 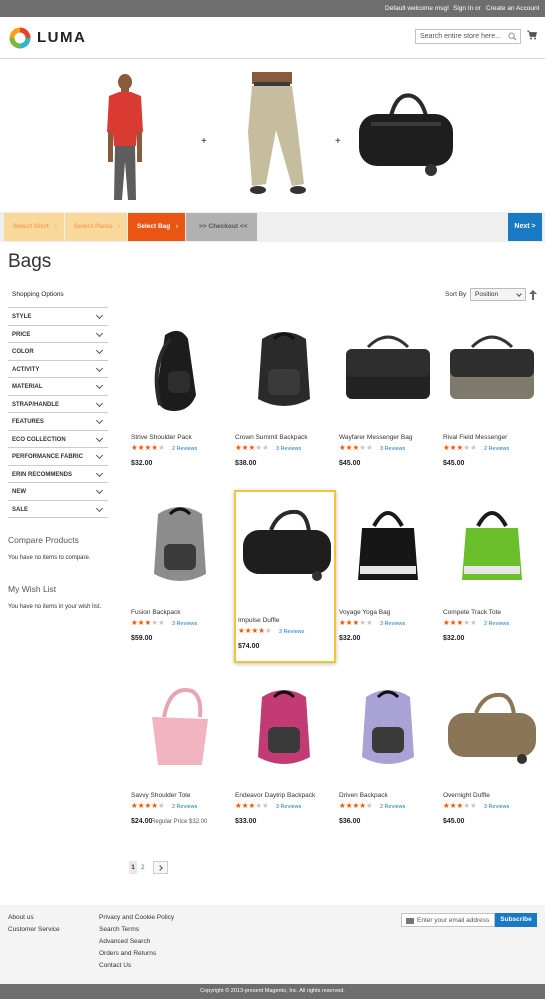 I want to click on filter-material: MATERIAL, so click(x=58, y=387).